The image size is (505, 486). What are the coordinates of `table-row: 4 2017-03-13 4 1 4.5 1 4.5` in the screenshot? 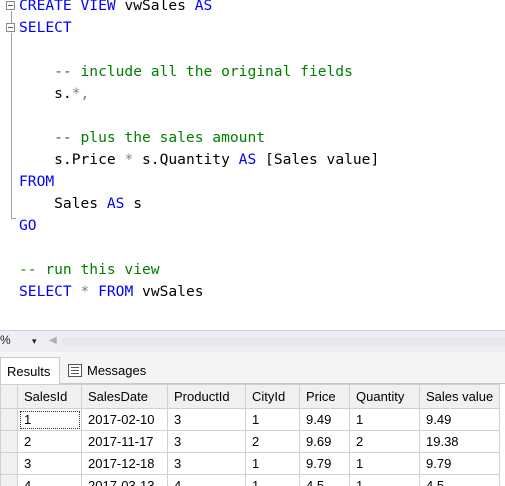 It's located at (250, 480).